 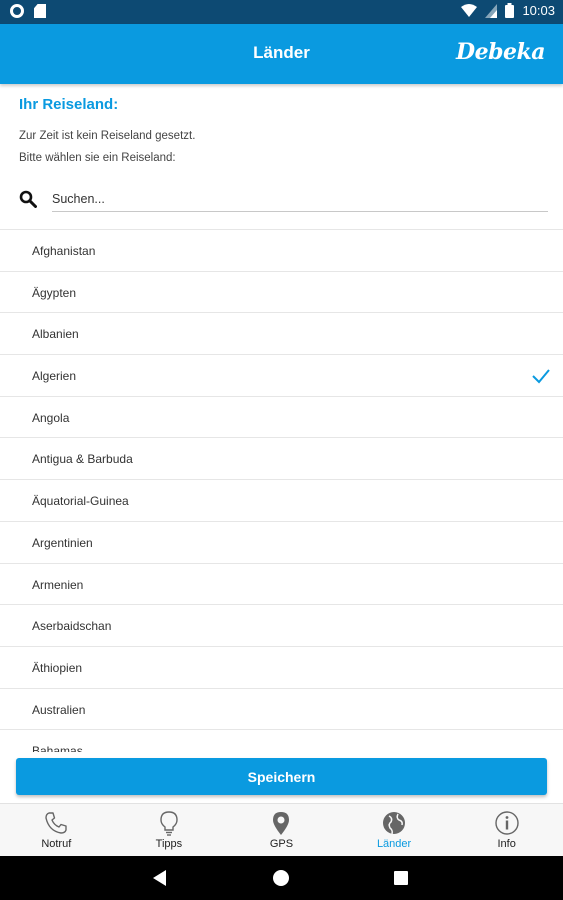 I want to click on bottom-navigation: Notruf Tipps GPS Länder Info, so click(x=281, y=829).